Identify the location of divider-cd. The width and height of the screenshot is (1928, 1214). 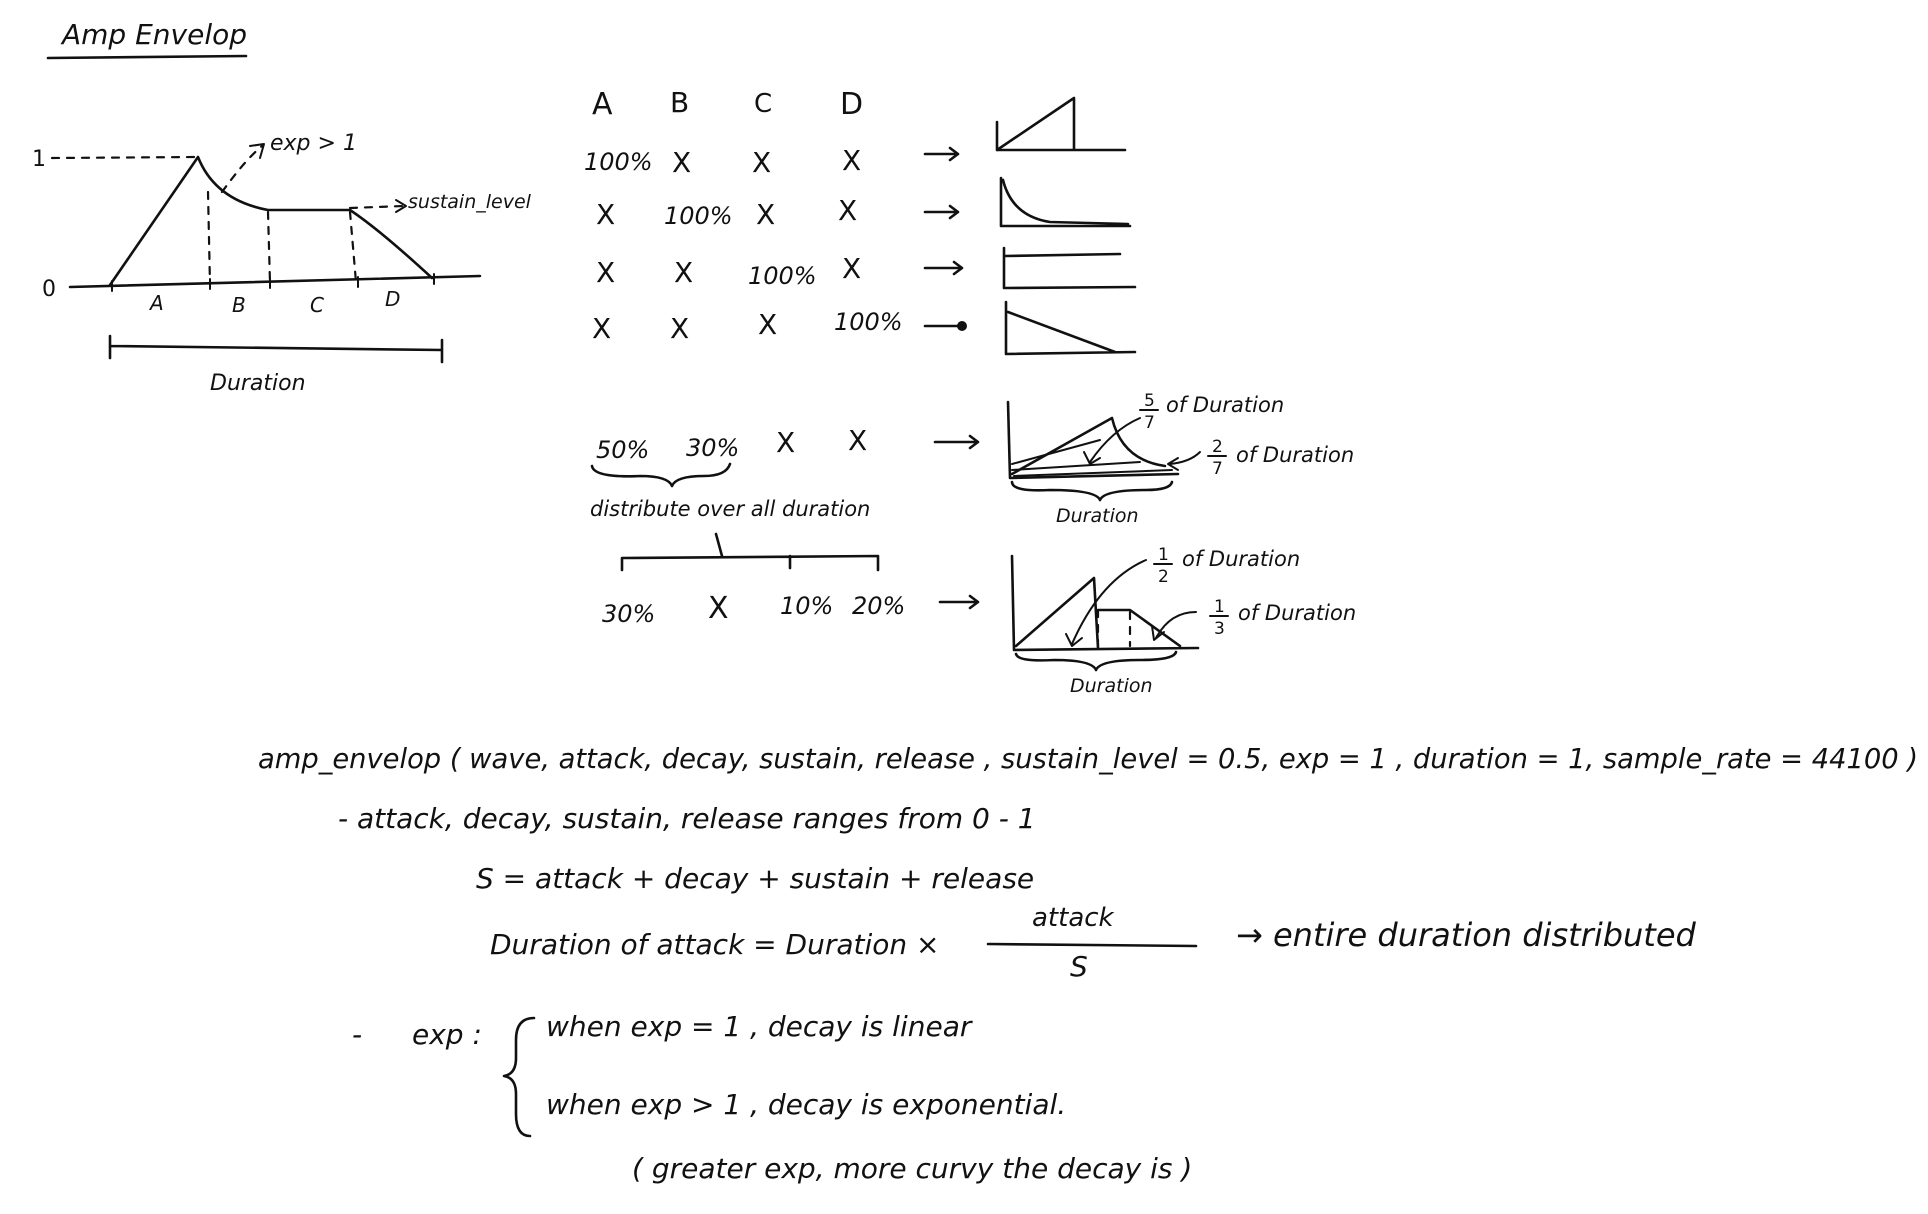
(353, 247).